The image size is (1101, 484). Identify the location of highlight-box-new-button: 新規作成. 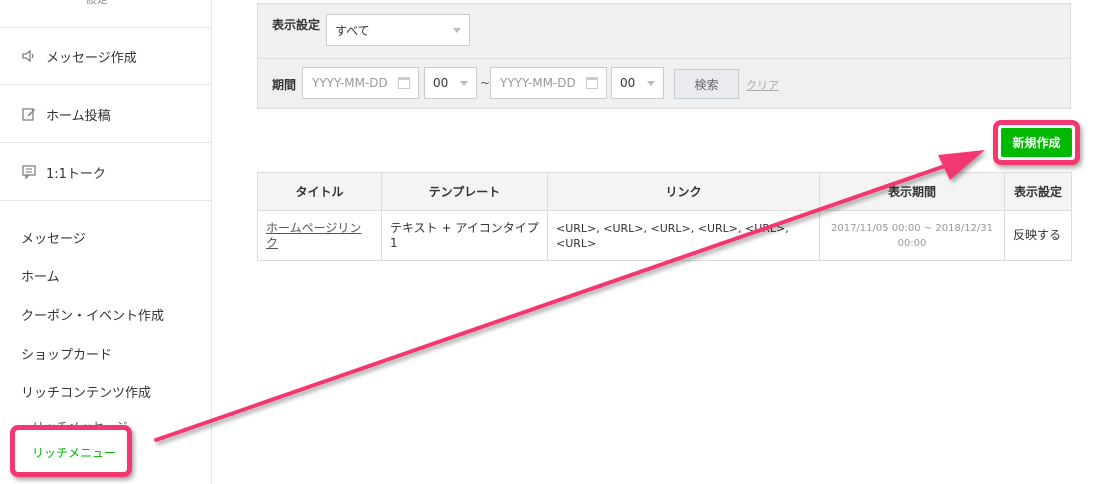
(1036, 142).